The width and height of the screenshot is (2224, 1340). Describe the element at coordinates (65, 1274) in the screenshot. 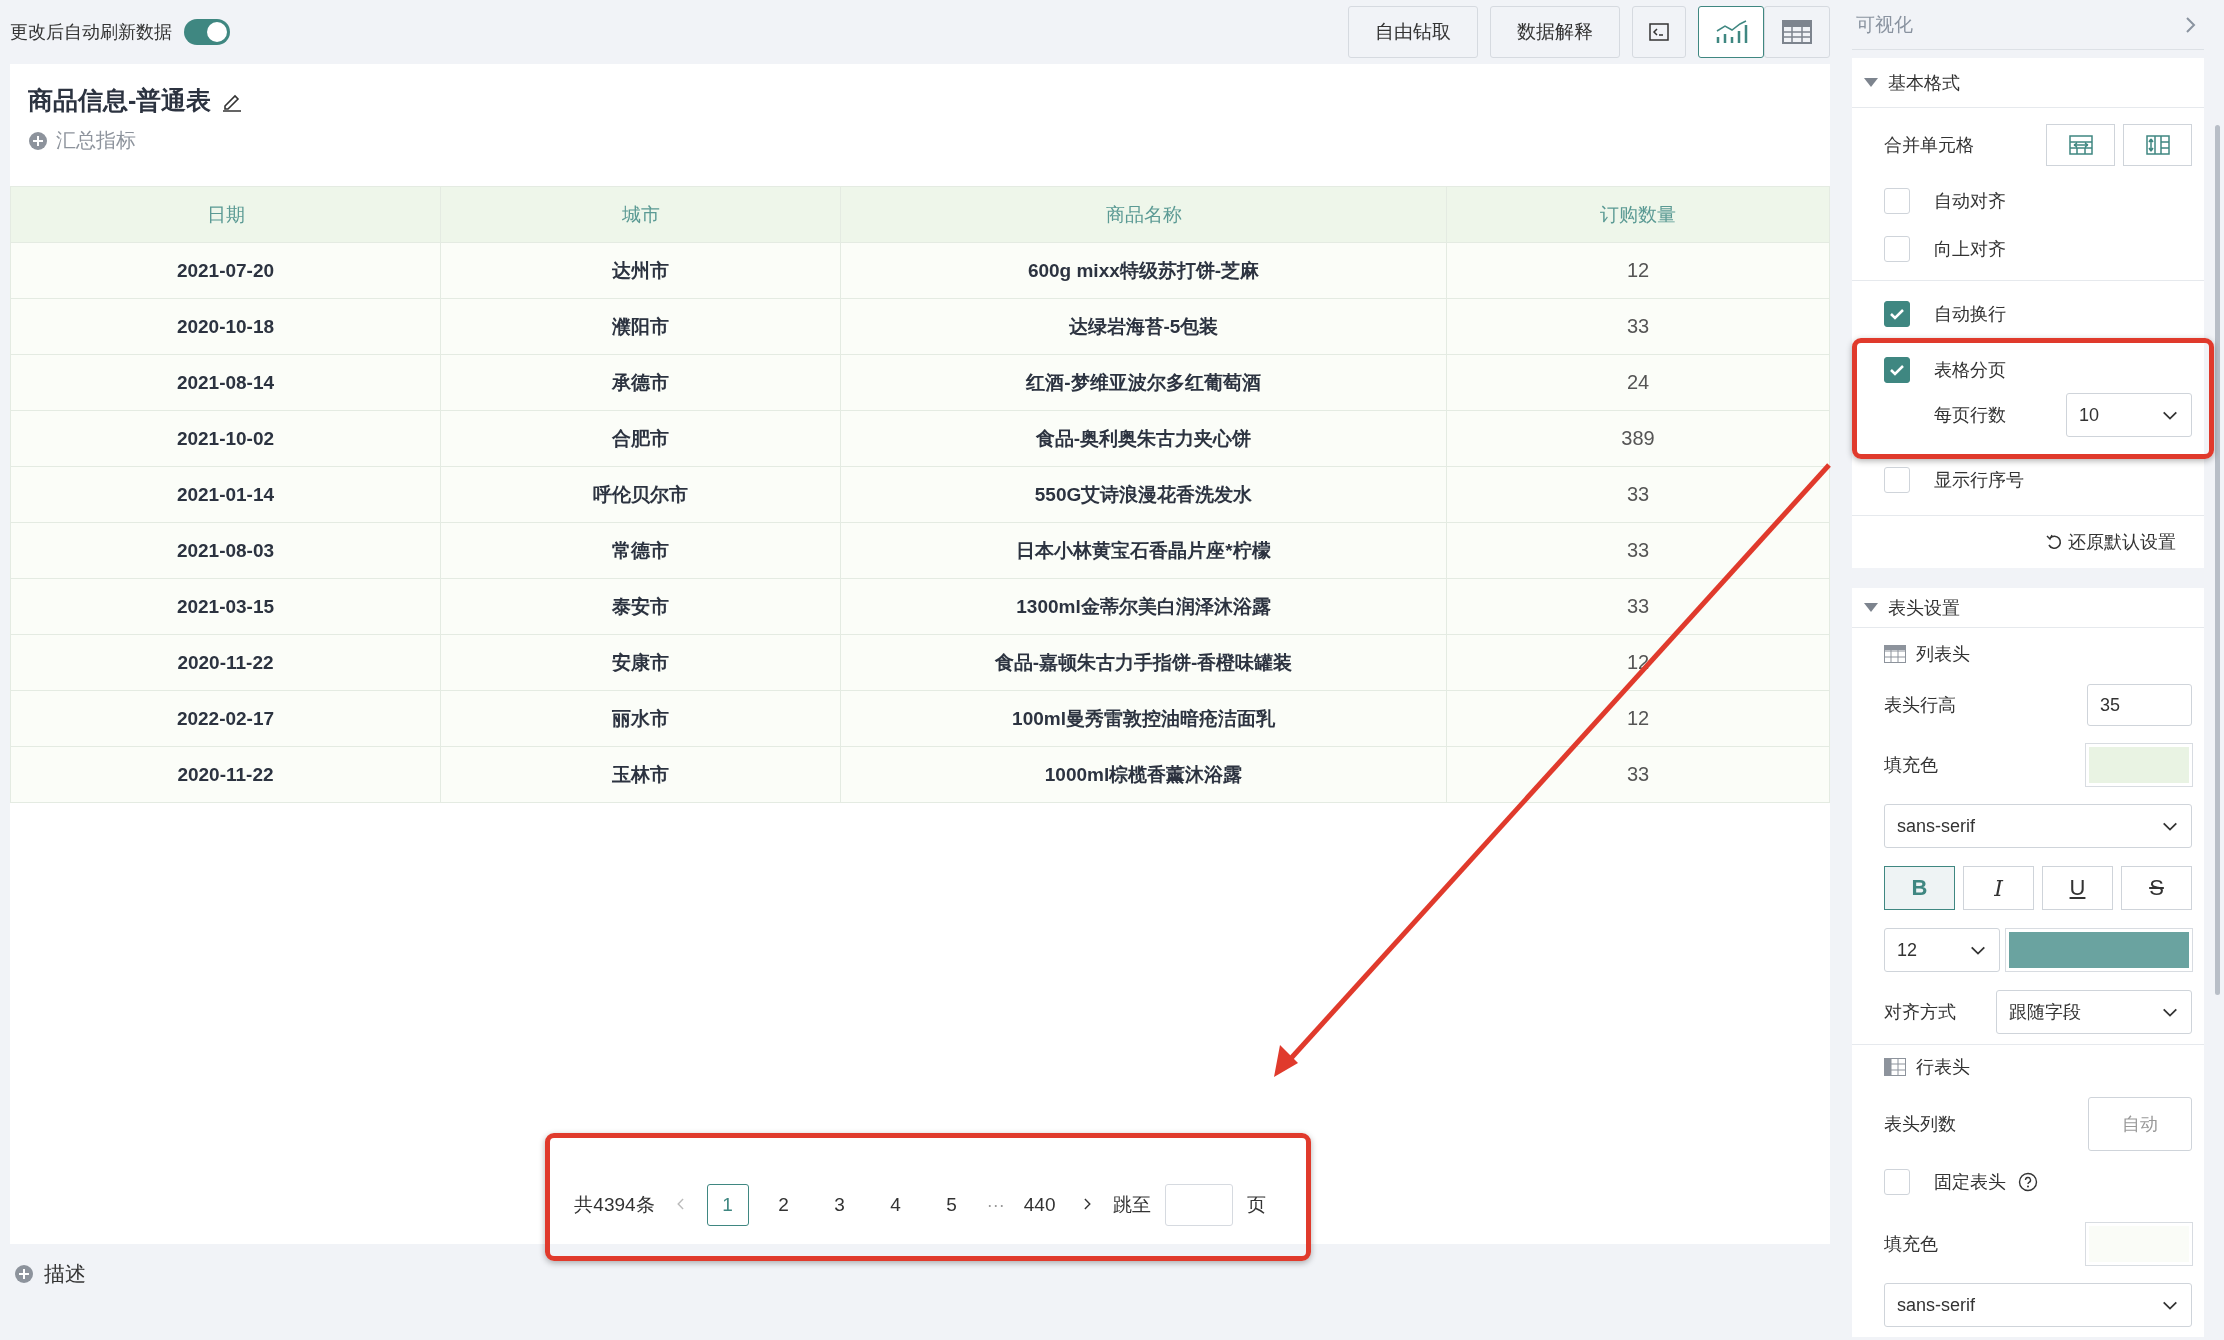

I see `description-link: 描述` at that location.